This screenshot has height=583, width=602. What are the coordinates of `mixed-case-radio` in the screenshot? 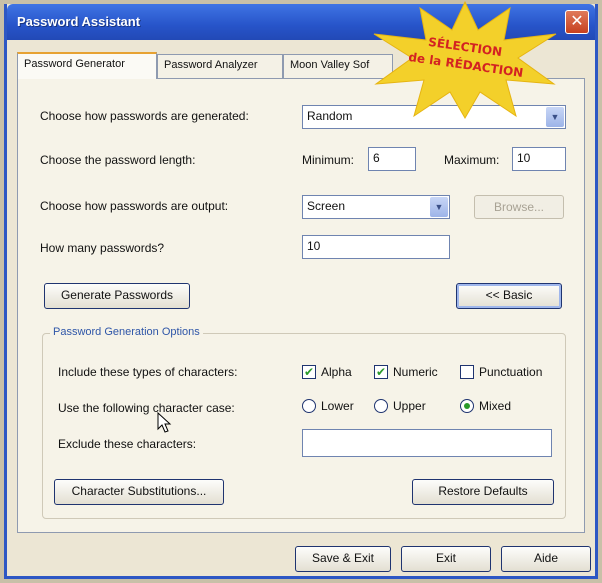 It's located at (467, 406).